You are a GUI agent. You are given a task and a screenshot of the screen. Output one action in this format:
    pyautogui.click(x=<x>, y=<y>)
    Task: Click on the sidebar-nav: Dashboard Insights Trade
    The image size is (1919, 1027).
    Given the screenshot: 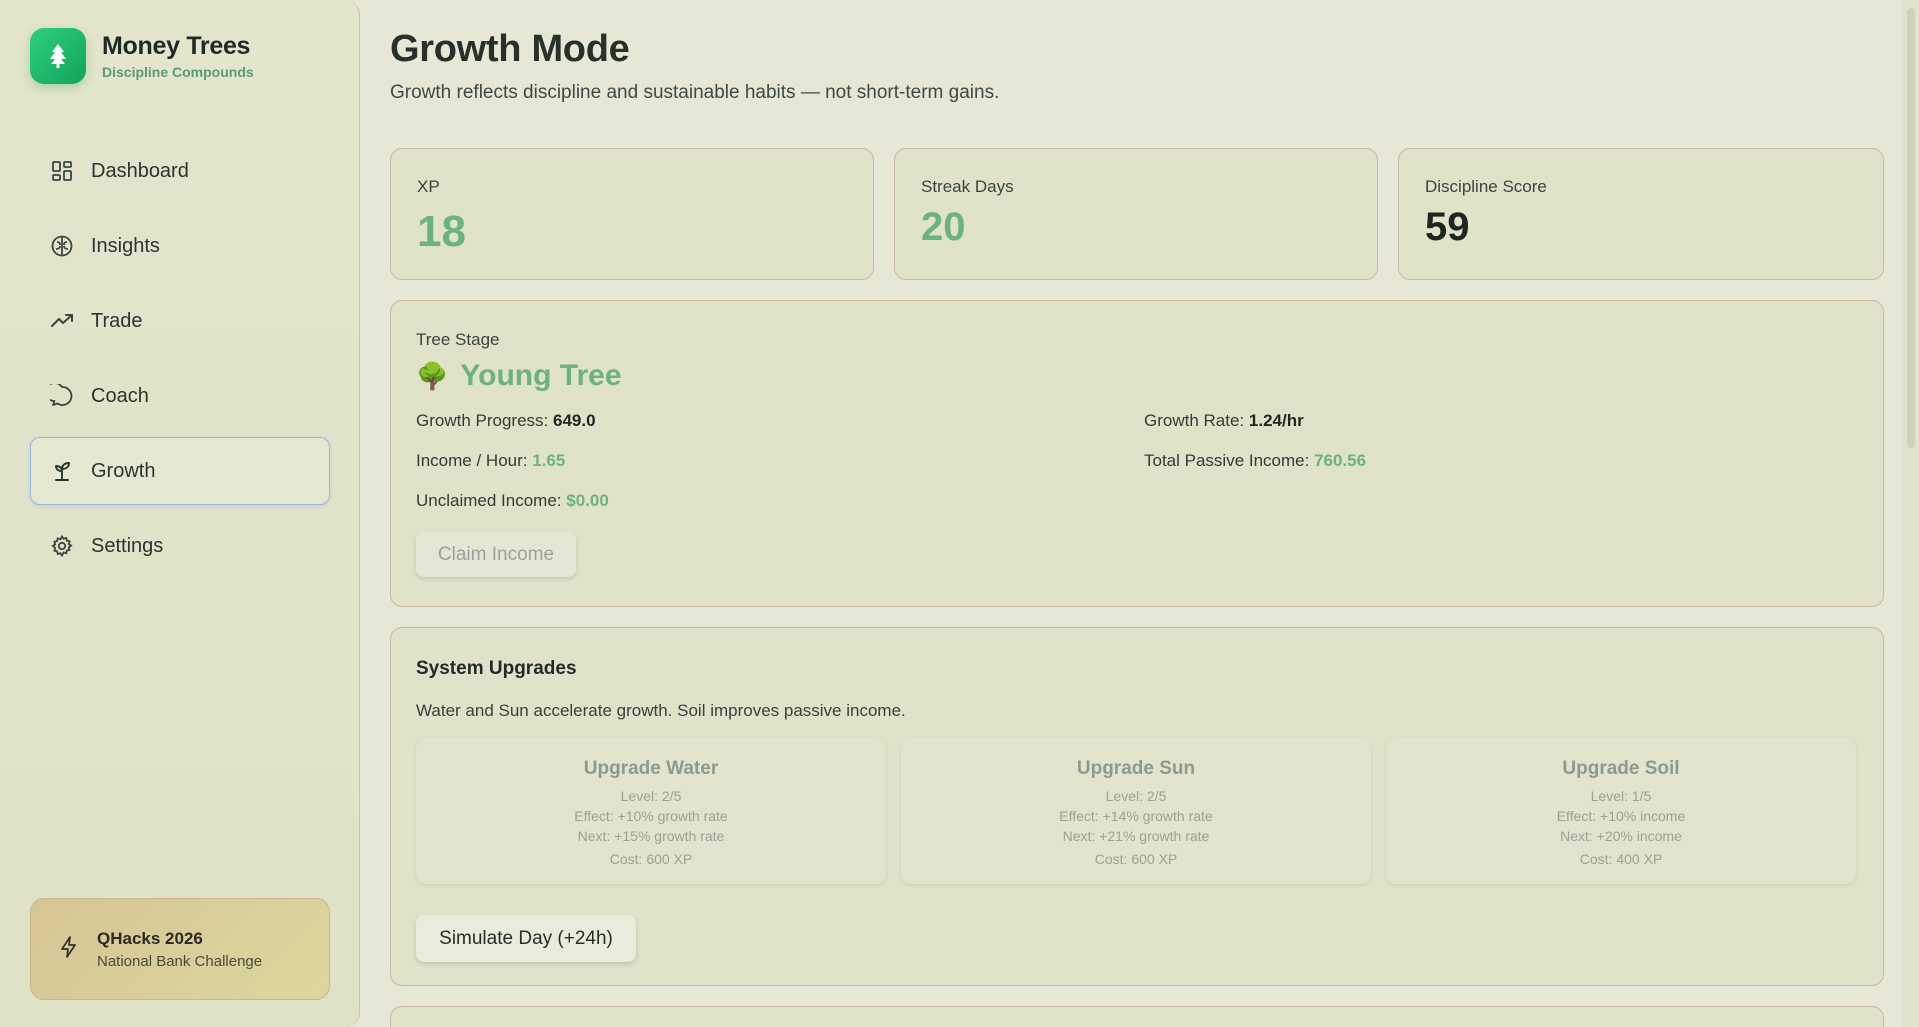 What is the action you would take?
    pyautogui.click(x=180, y=362)
    